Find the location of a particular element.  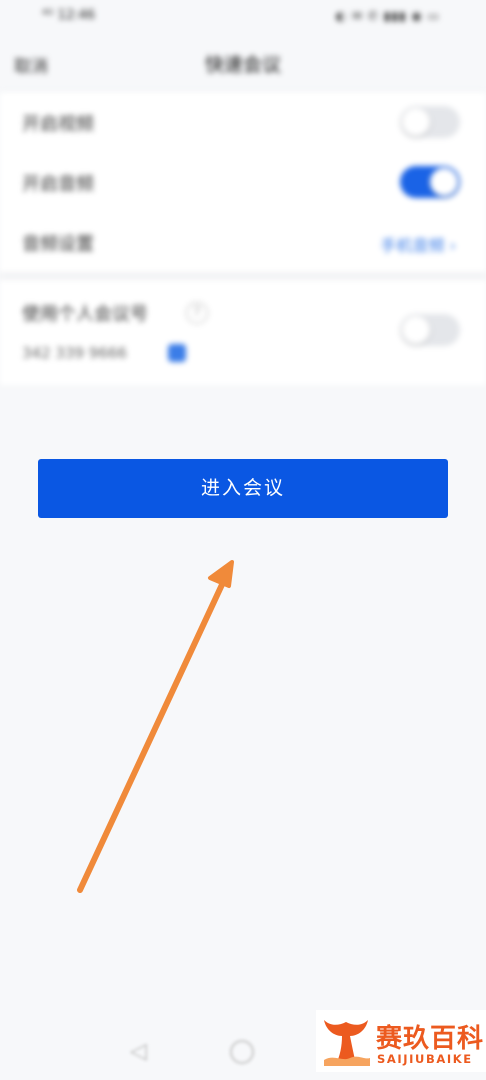

setting-label-audio-settings: 音频设置 is located at coordinates (58, 244).